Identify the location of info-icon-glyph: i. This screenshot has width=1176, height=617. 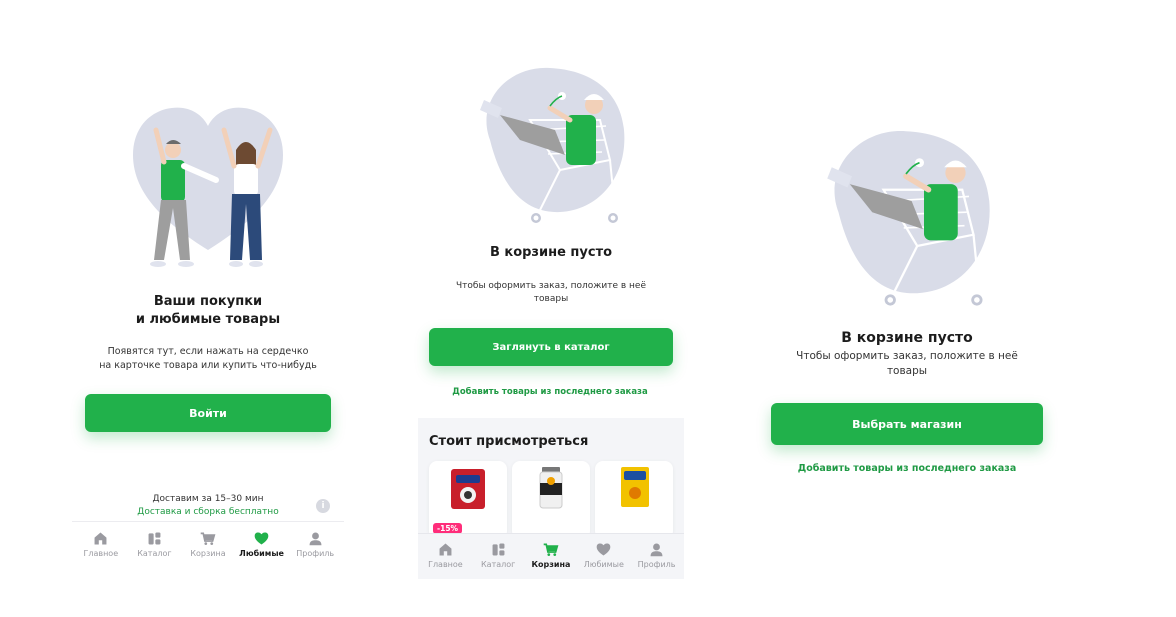
(323, 506).